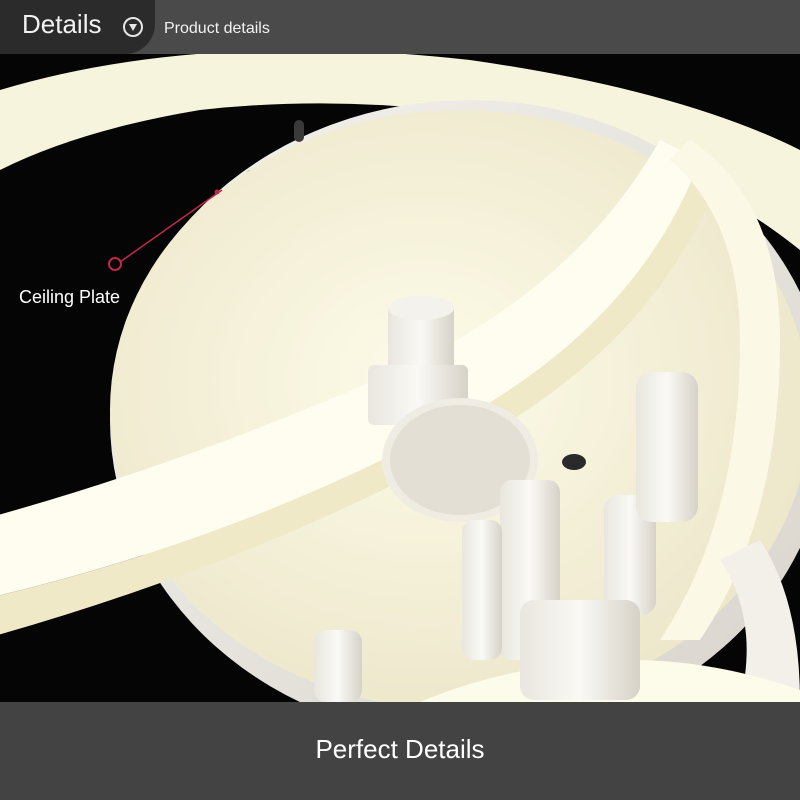 The height and width of the screenshot is (800, 800). What do you see at coordinates (400, 27) in the screenshot?
I see `header-bar: Details Product details` at bounding box center [400, 27].